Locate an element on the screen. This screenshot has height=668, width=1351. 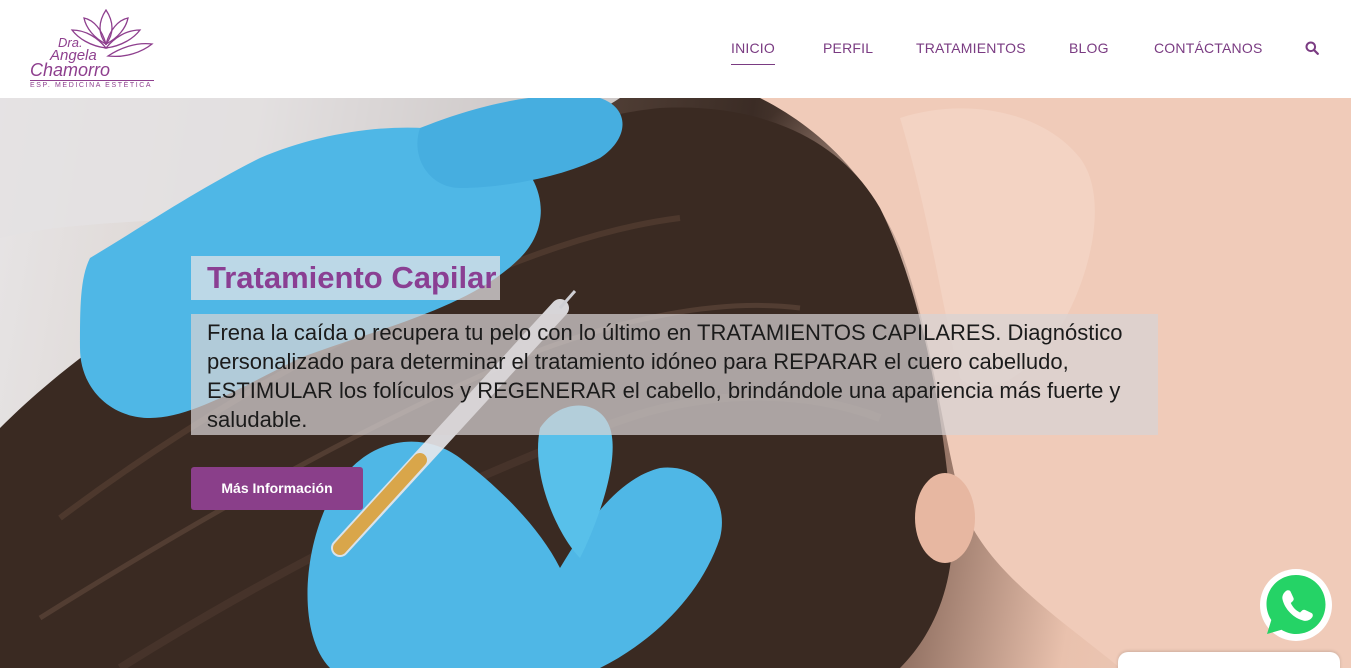
hero-title: Tratamiento Capilar is located at coordinates (352, 277).